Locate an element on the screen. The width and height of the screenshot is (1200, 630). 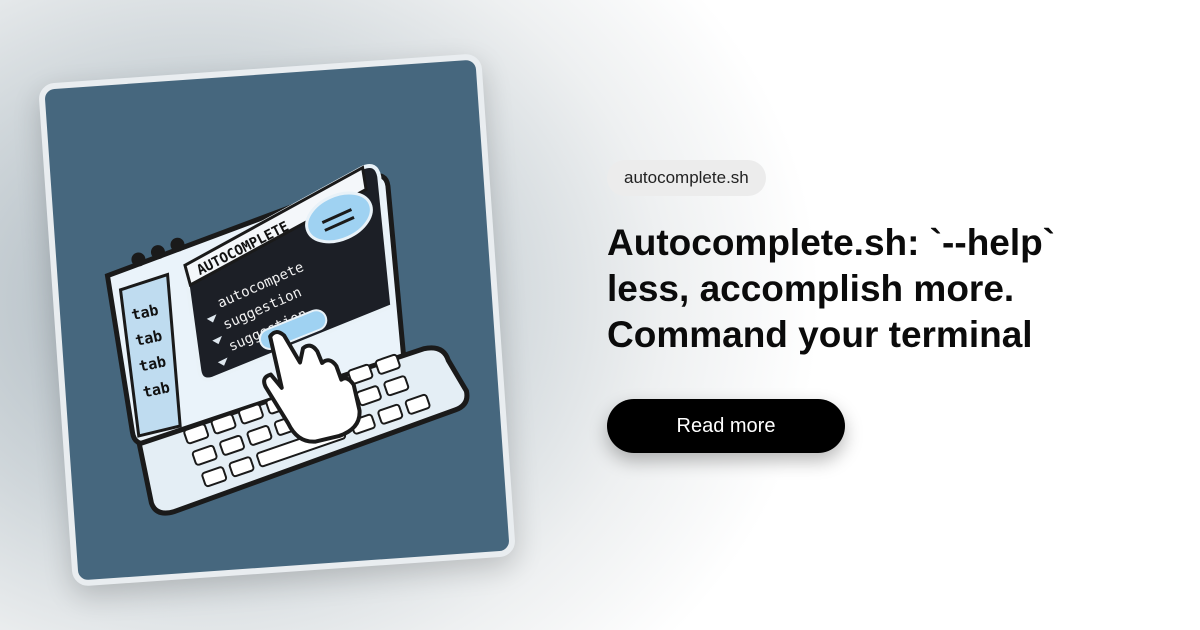
read-more-button: Read more is located at coordinates (726, 426).